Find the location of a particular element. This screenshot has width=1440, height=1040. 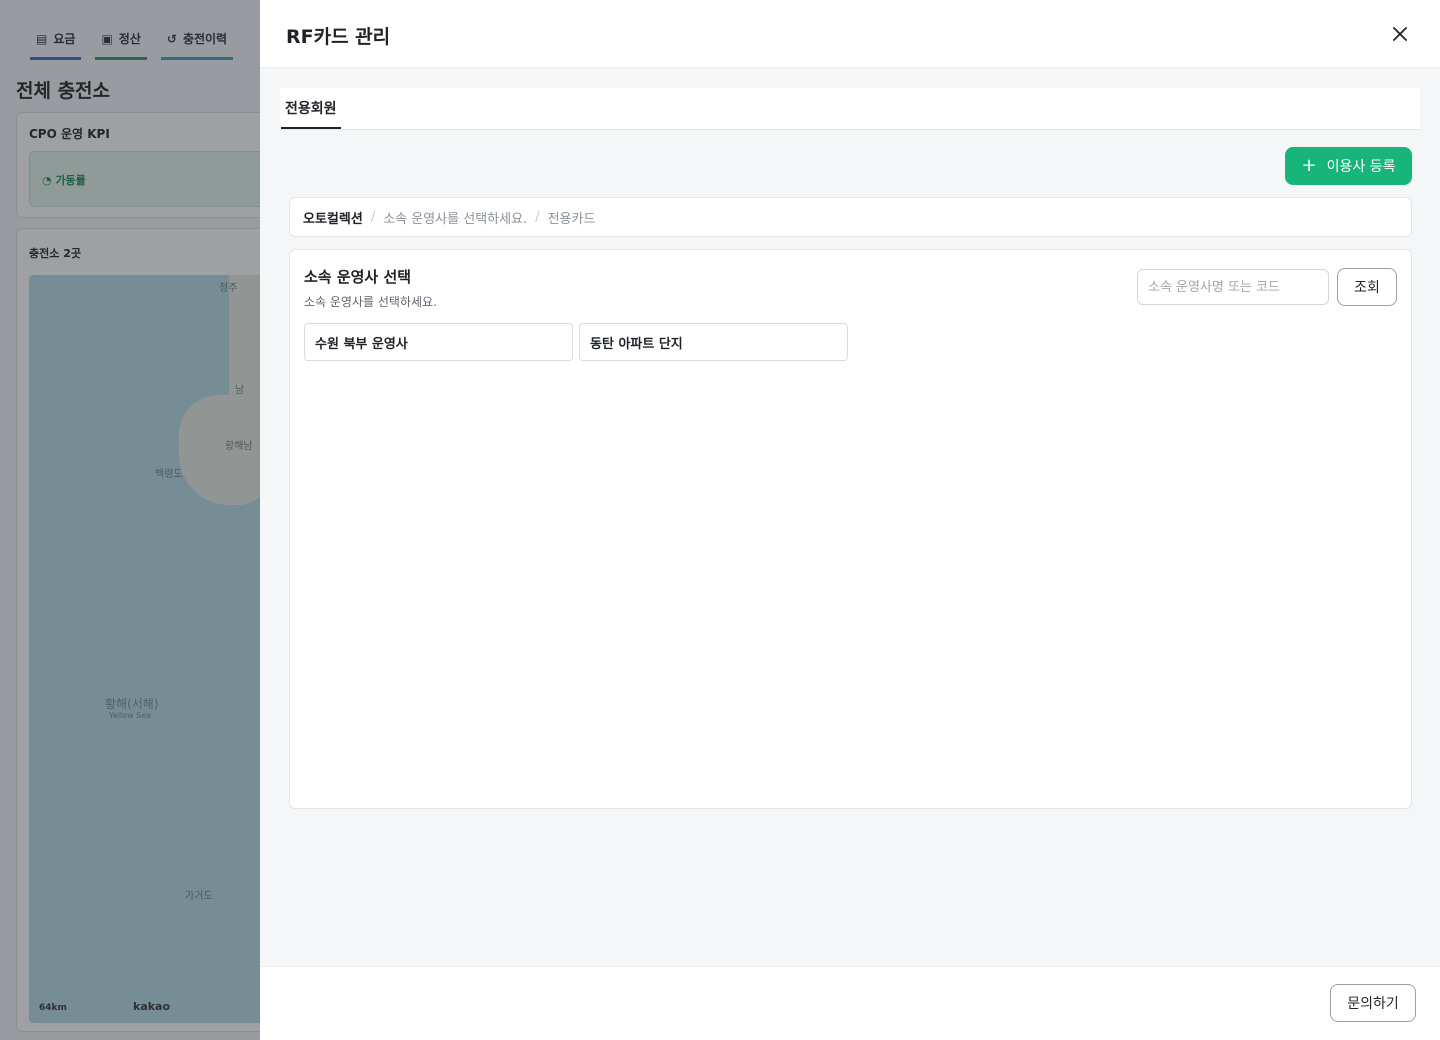

panel-subtitle: 소속 운영사를 선택하세요. is located at coordinates (370, 302).